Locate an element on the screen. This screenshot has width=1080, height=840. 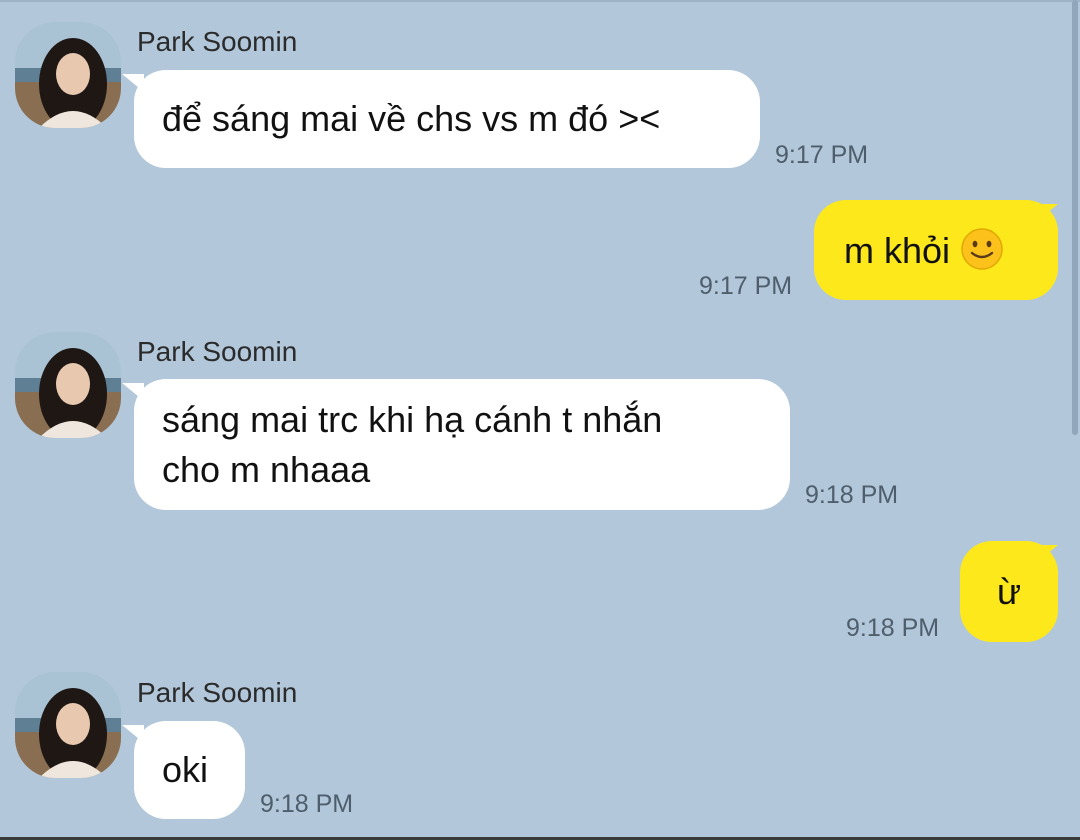
message-text: m khỏi is located at coordinates (897, 250).